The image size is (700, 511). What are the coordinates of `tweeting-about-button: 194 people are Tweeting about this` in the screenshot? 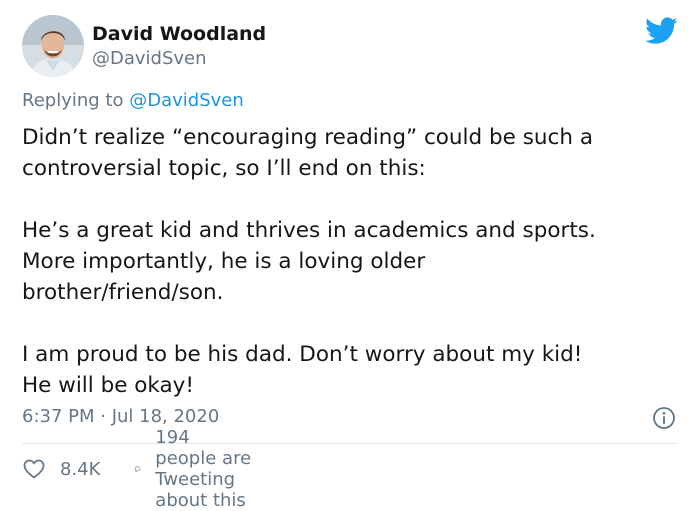 It's located at (193, 469).